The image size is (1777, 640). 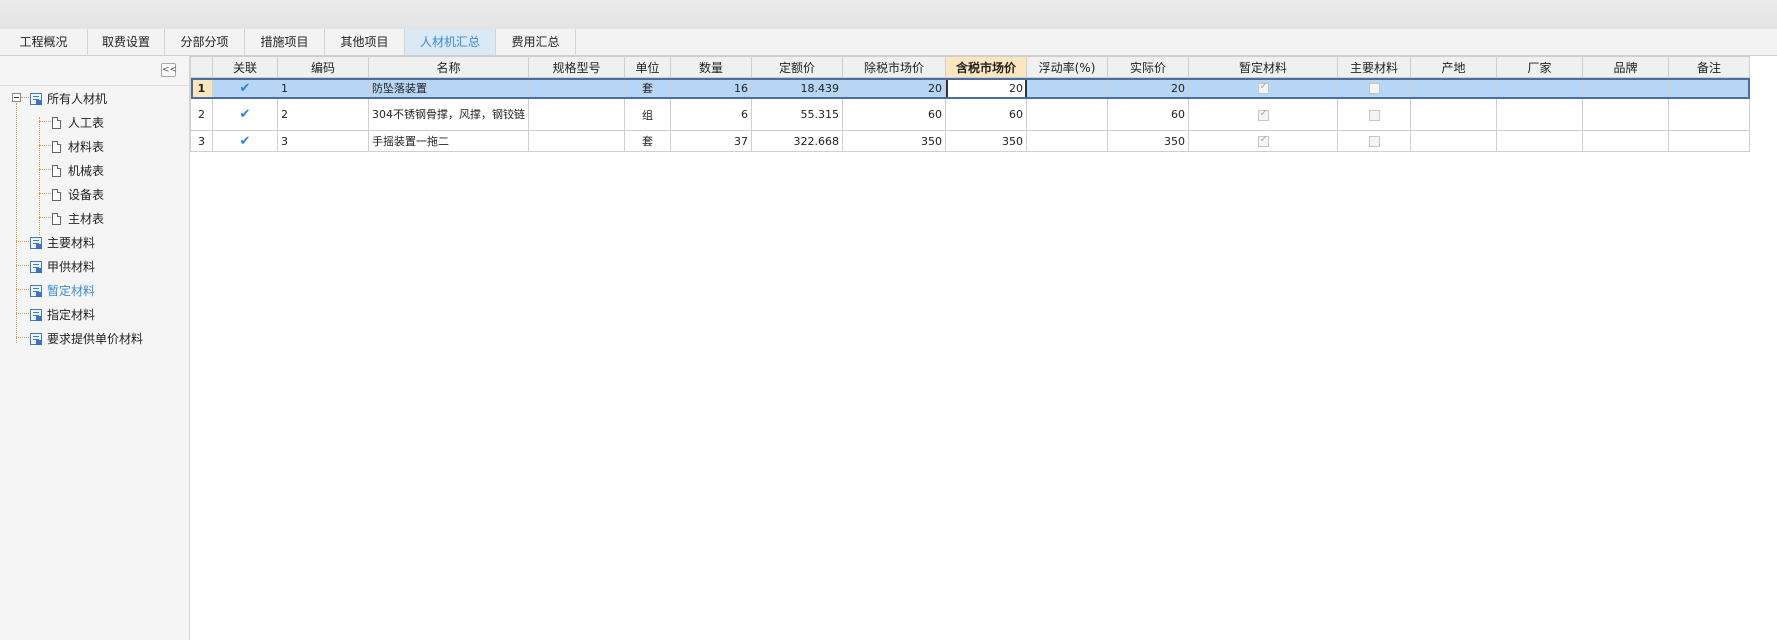 What do you see at coordinates (536, 42) in the screenshot?
I see `tab-cost-summary: 费用汇总` at bounding box center [536, 42].